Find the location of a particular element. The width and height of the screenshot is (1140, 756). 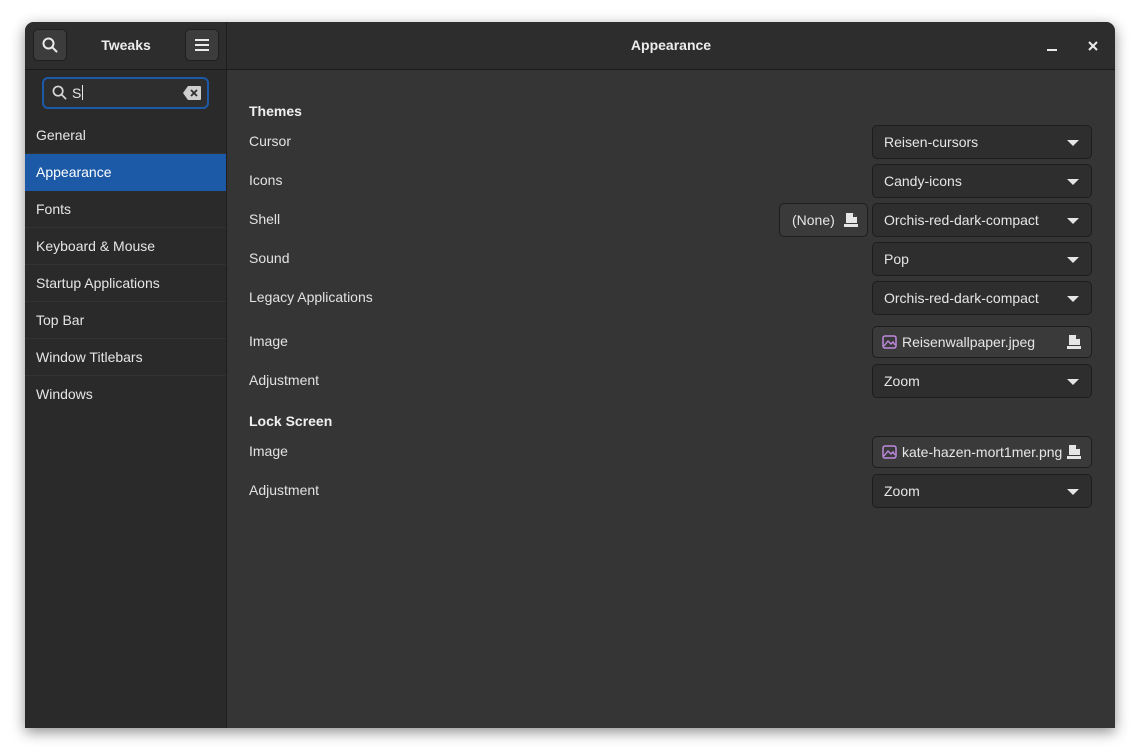

legacy-applications-dropdown: Orchis-red-dark-compact is located at coordinates (982, 298).